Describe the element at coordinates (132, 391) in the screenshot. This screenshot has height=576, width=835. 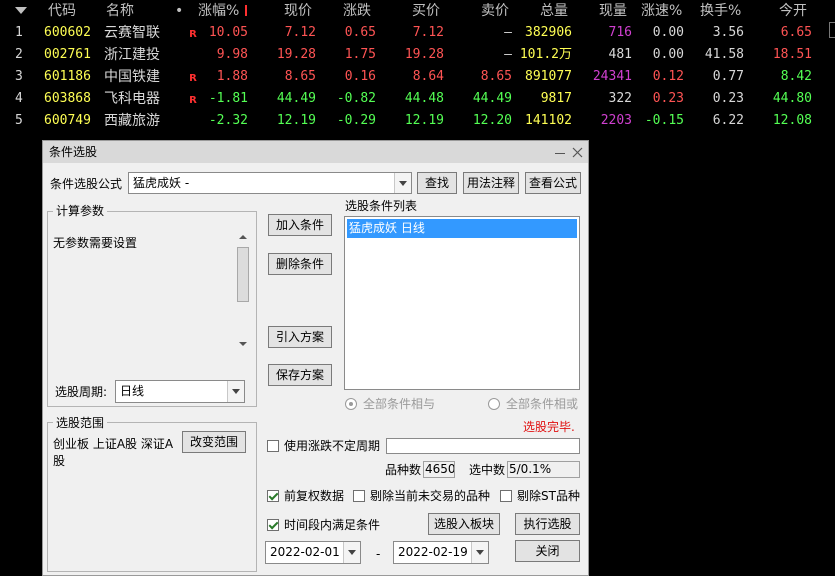
I see `period-value: 日线` at that location.